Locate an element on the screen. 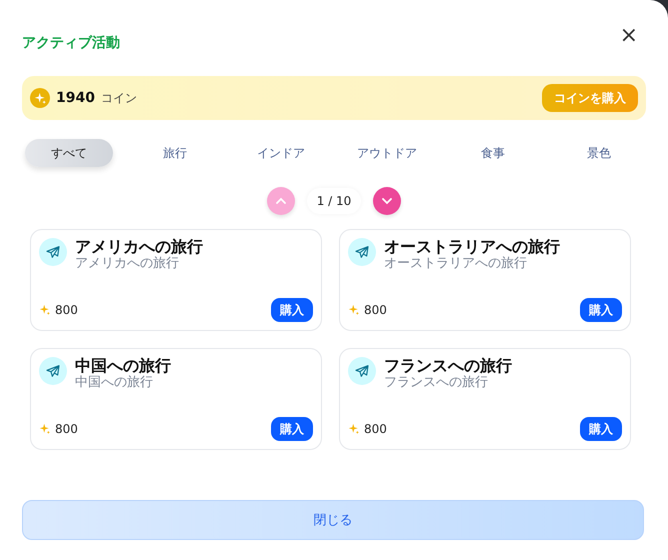 The height and width of the screenshot is (560, 668). category-tab: 旅行 is located at coordinates (175, 153).